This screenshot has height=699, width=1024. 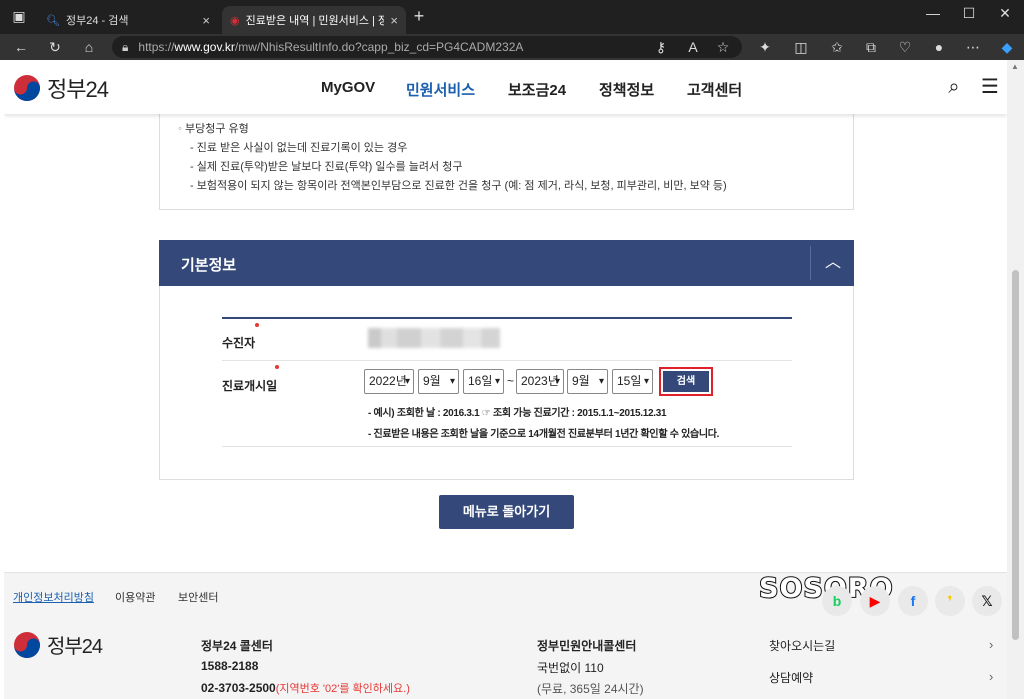 I want to click on page-scrollbar: ▲, so click(x=1015, y=379).